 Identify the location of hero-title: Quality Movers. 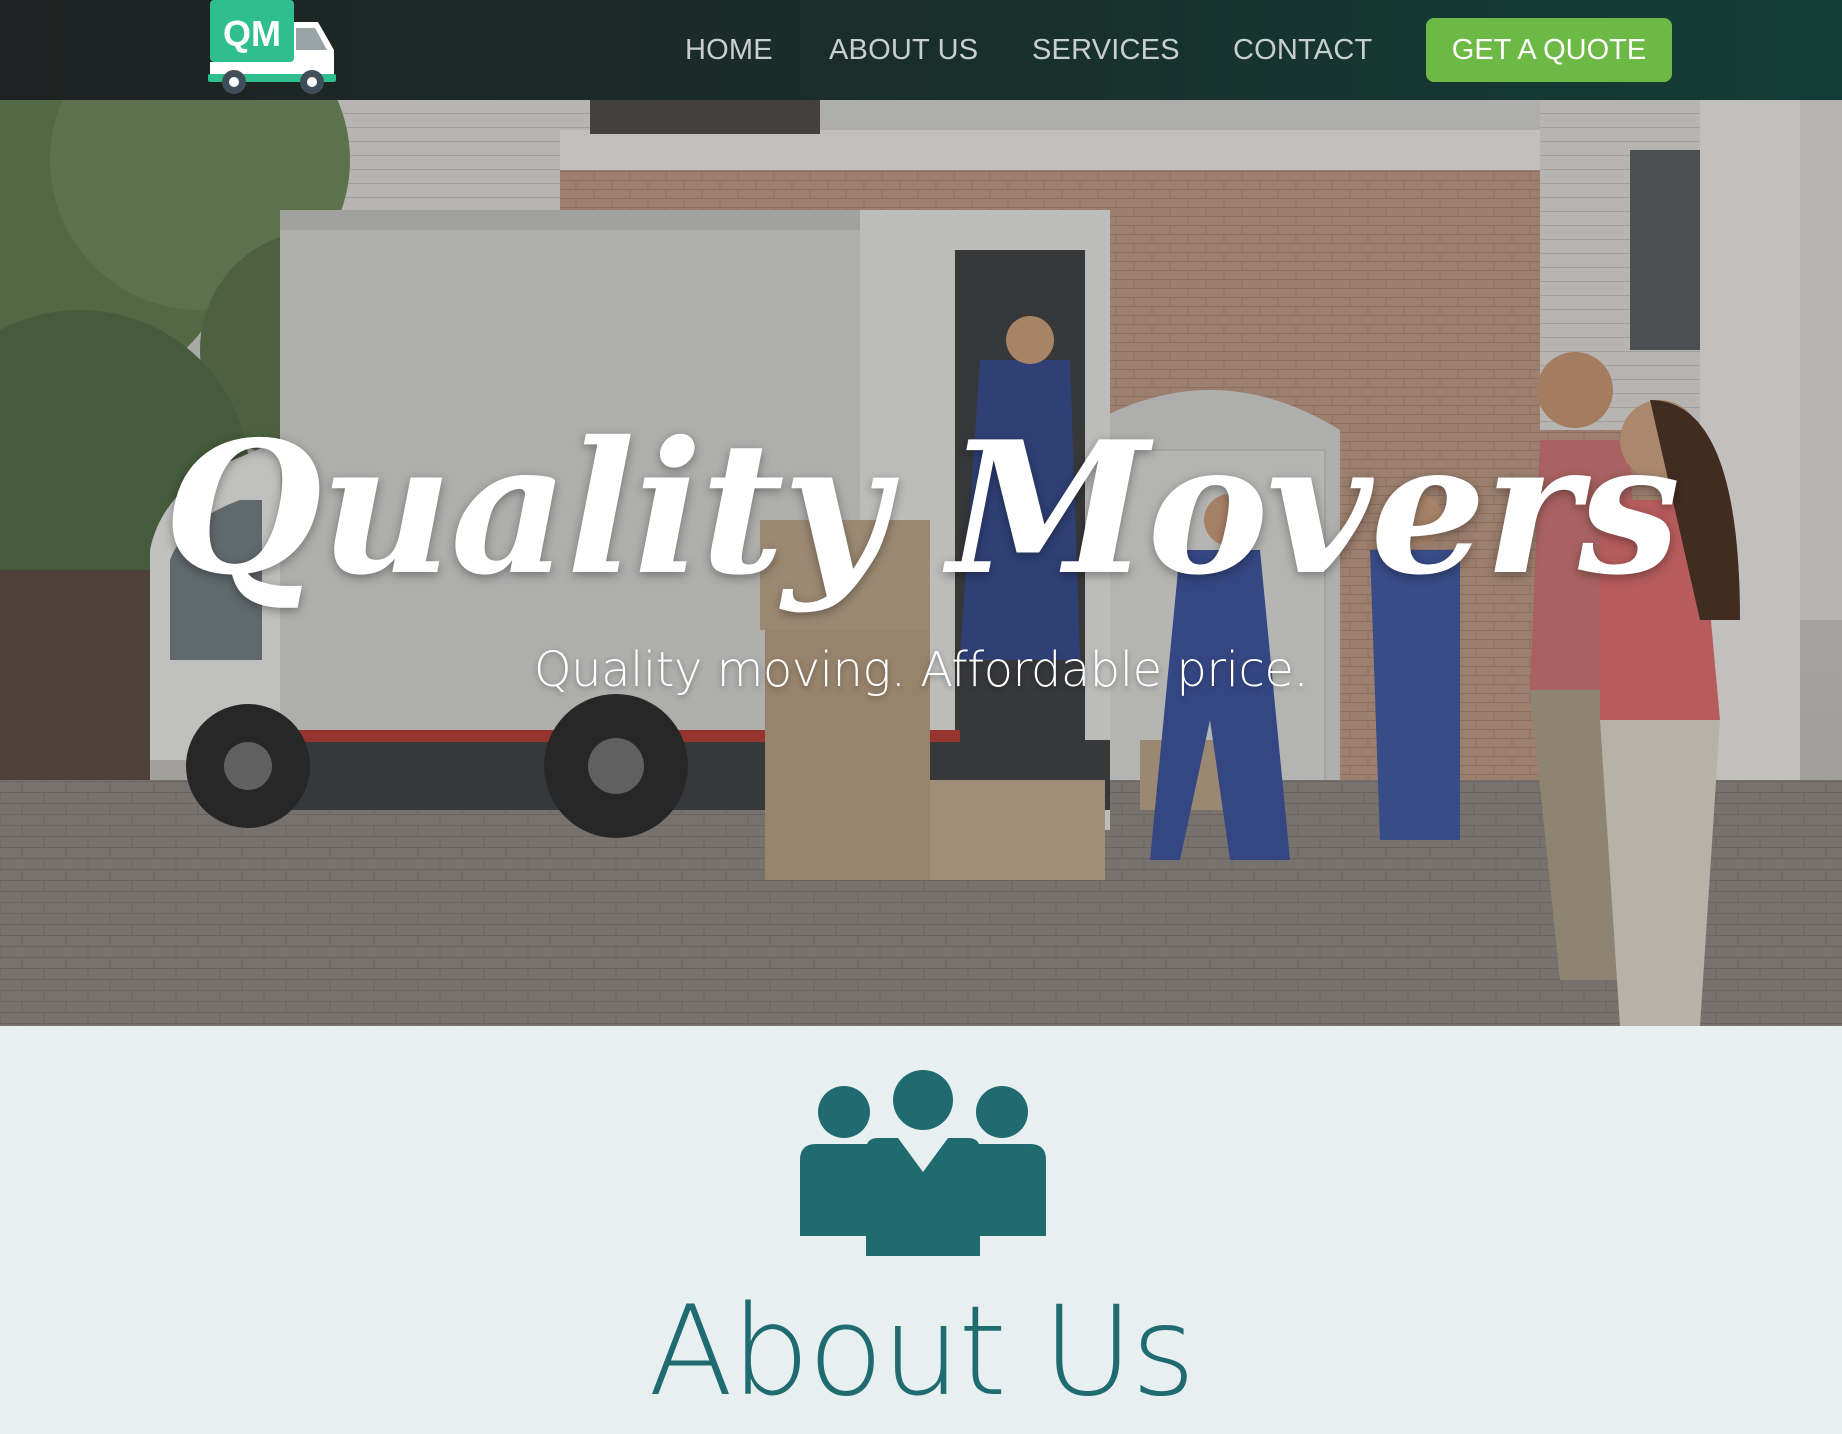
(921, 508).